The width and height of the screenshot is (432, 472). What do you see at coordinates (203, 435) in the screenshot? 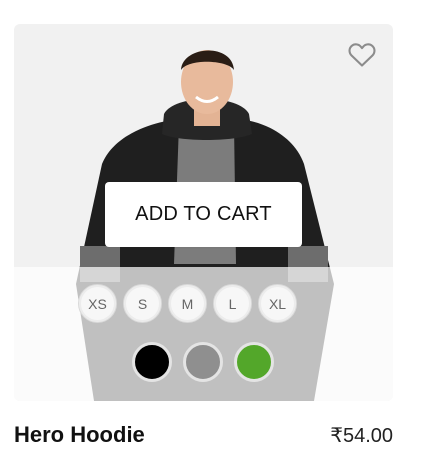
I see `product-info: Hero Hoodie ₹54.00` at bounding box center [203, 435].